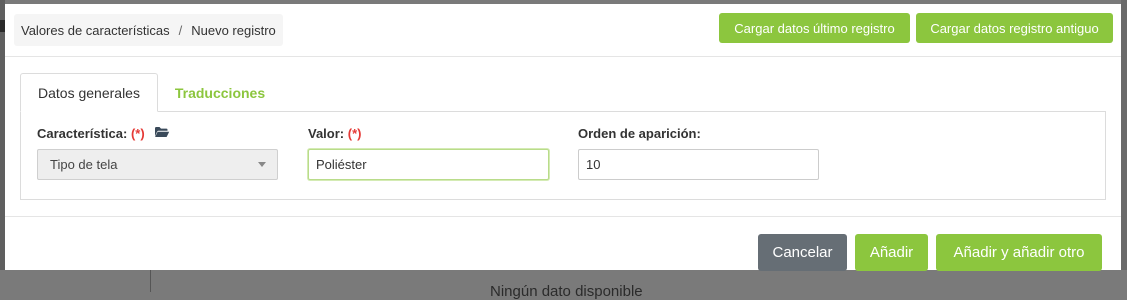  Describe the element at coordinates (354, 133) in the screenshot. I see `valor-required-mark: (*)` at that location.